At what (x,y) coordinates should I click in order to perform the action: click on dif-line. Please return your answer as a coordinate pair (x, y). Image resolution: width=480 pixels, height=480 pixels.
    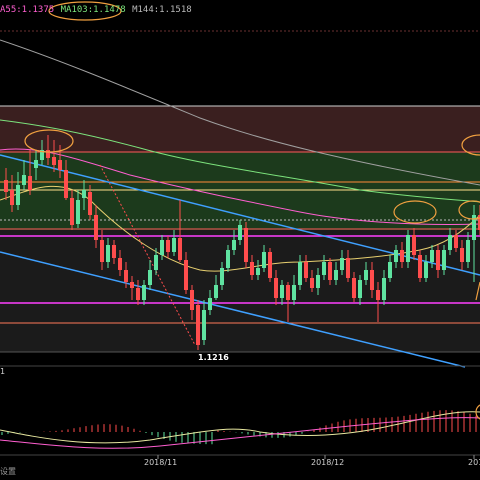
    Looking at the image, I should click on (240, 427).